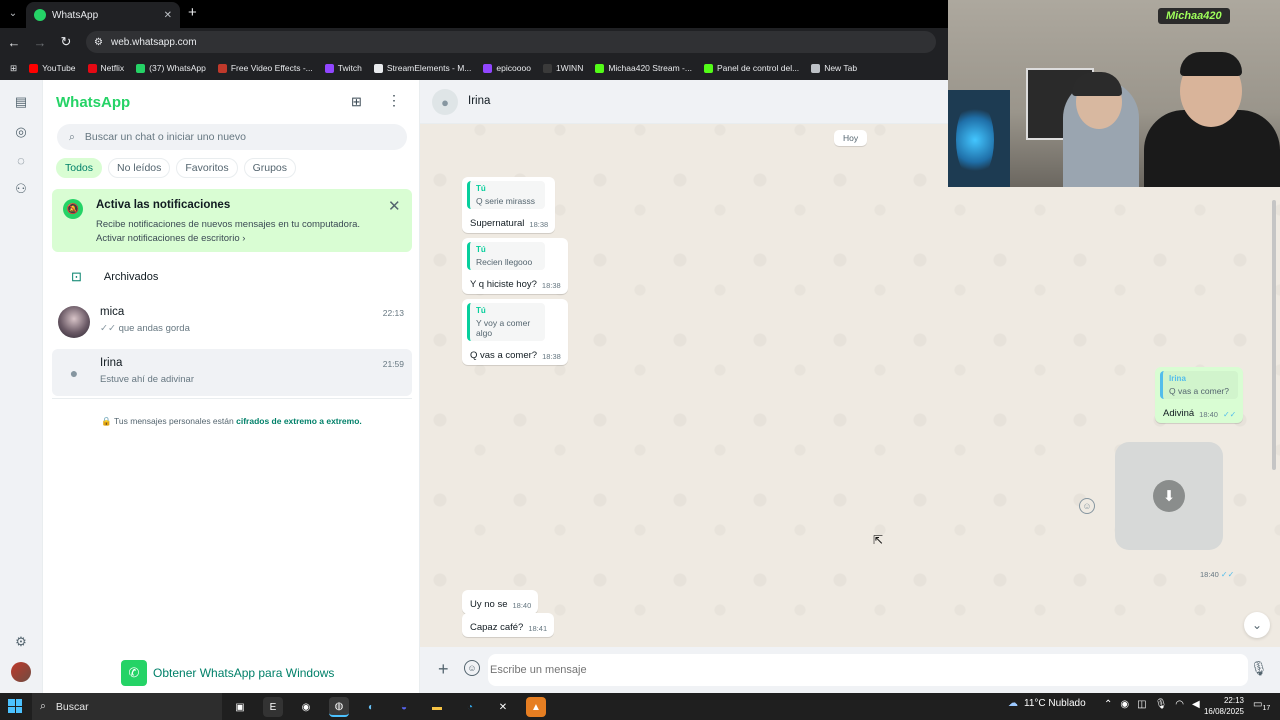  I want to click on emoji-sticker-icon: ☺, so click(472, 668).